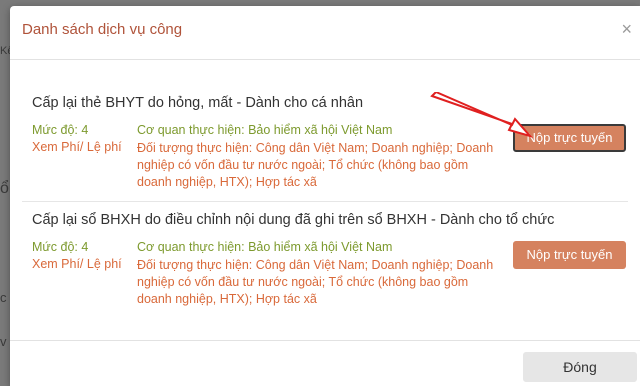  What do you see at coordinates (482, 115) in the screenshot?
I see `red-arrow-icon` at bounding box center [482, 115].